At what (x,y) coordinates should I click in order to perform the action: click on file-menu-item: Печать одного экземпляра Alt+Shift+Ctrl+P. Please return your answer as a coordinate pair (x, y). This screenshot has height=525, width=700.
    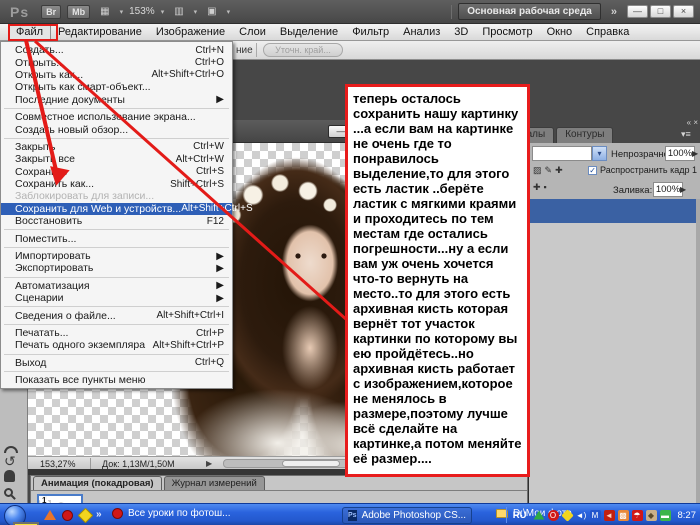
    Looking at the image, I should click on (116, 345).